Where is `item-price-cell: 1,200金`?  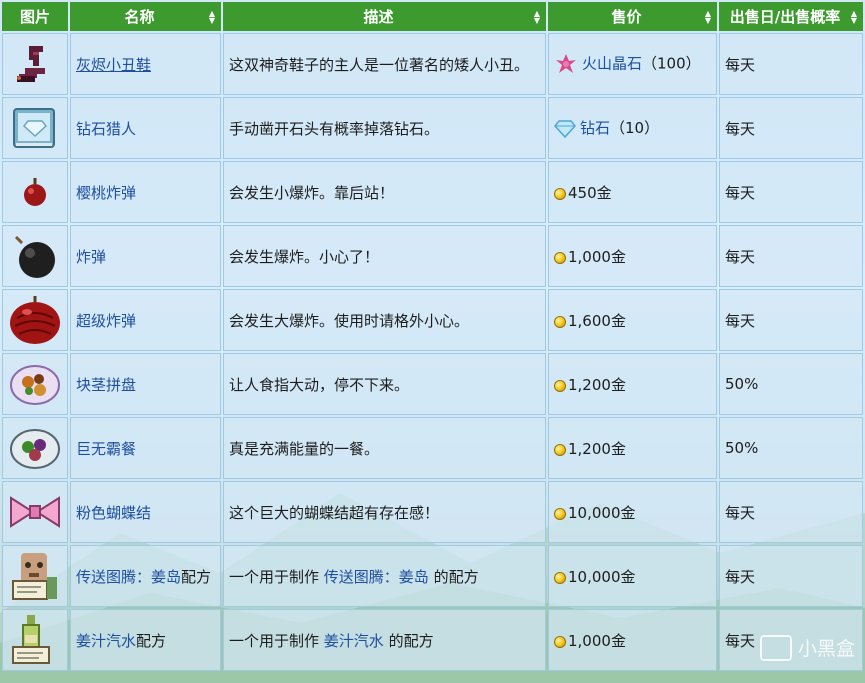
item-price-cell: 1,200金 is located at coordinates (632, 448).